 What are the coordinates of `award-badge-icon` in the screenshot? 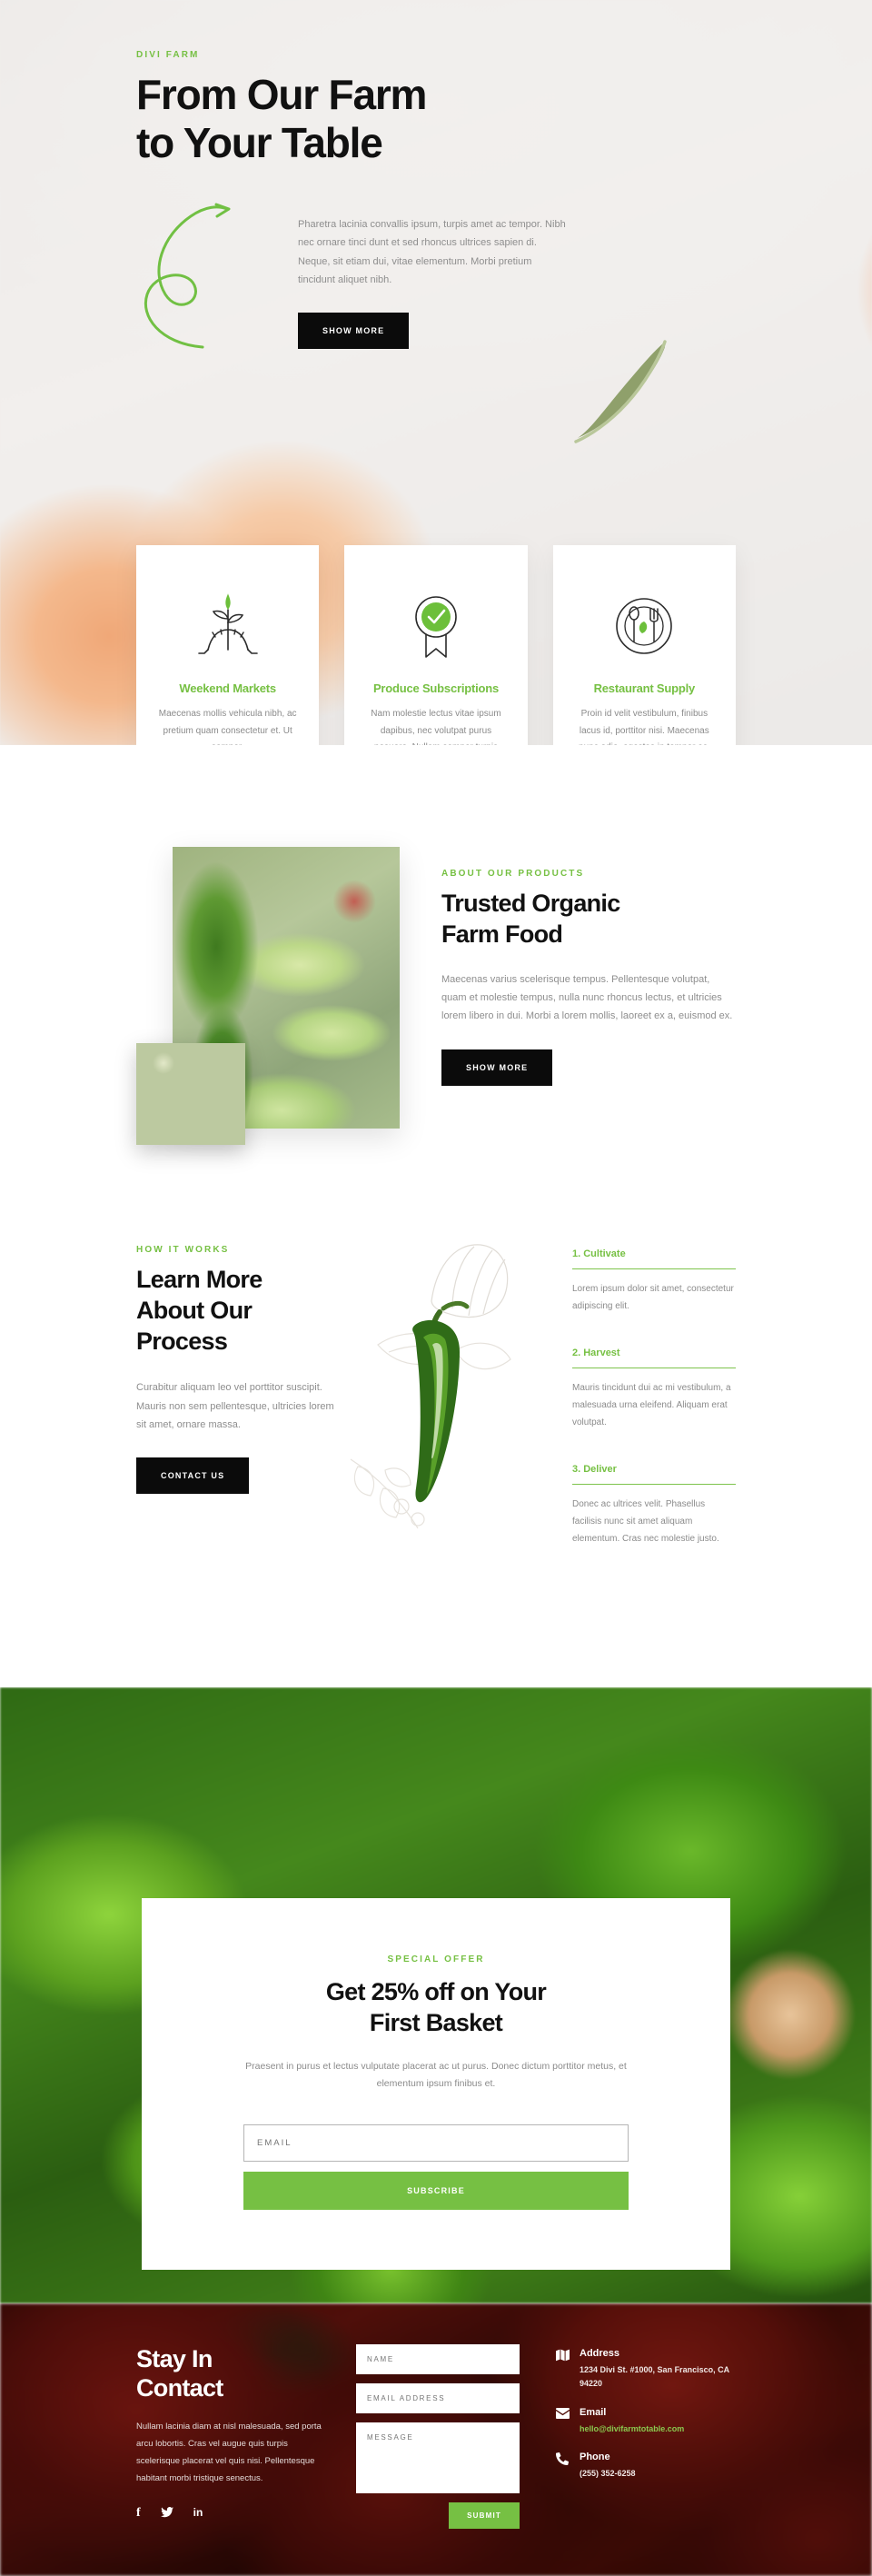 It's located at (436, 626).